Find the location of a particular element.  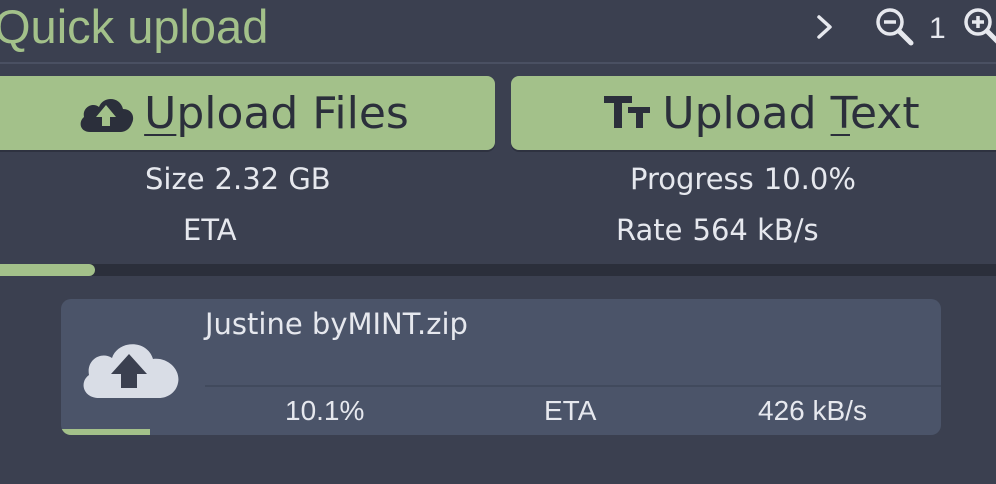

upload-text-button: Upload Text is located at coordinates (753, 113).